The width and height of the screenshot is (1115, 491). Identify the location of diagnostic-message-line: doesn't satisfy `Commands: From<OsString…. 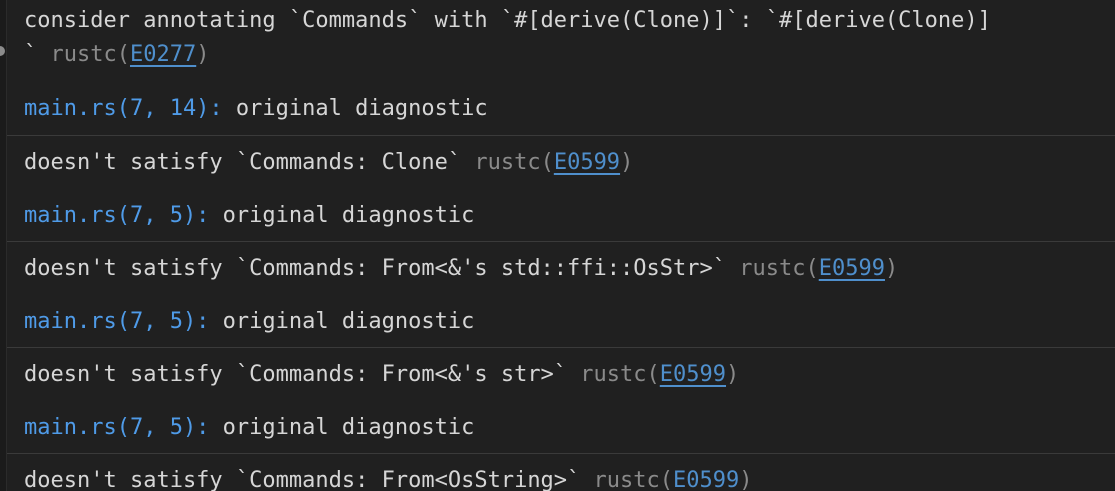
(569, 476).